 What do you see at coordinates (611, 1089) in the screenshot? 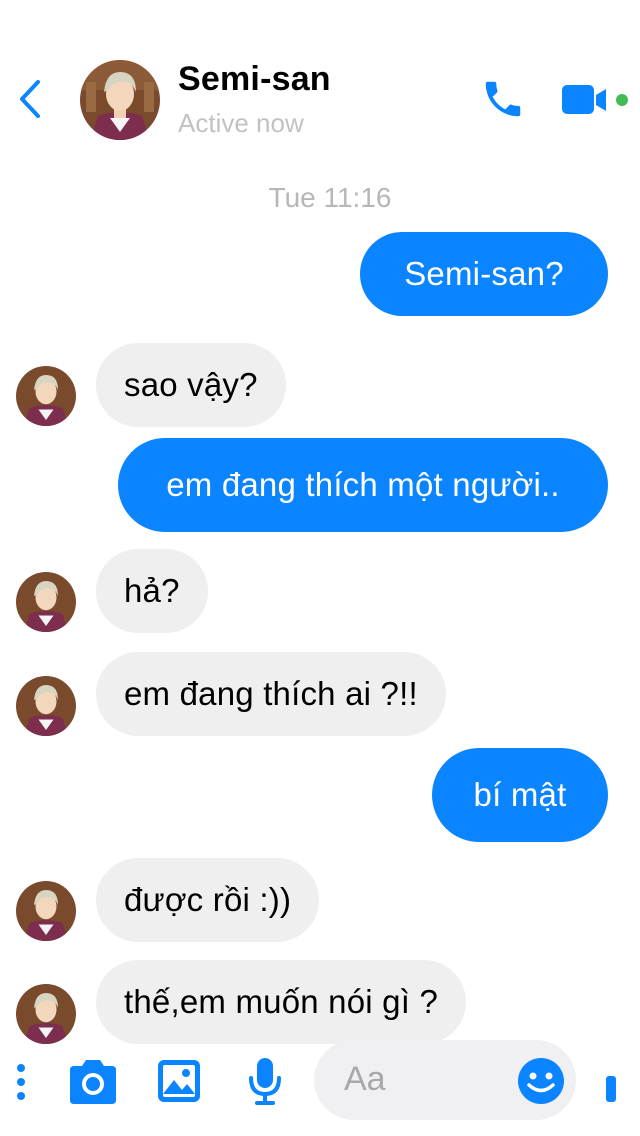
I see `like-icon` at bounding box center [611, 1089].